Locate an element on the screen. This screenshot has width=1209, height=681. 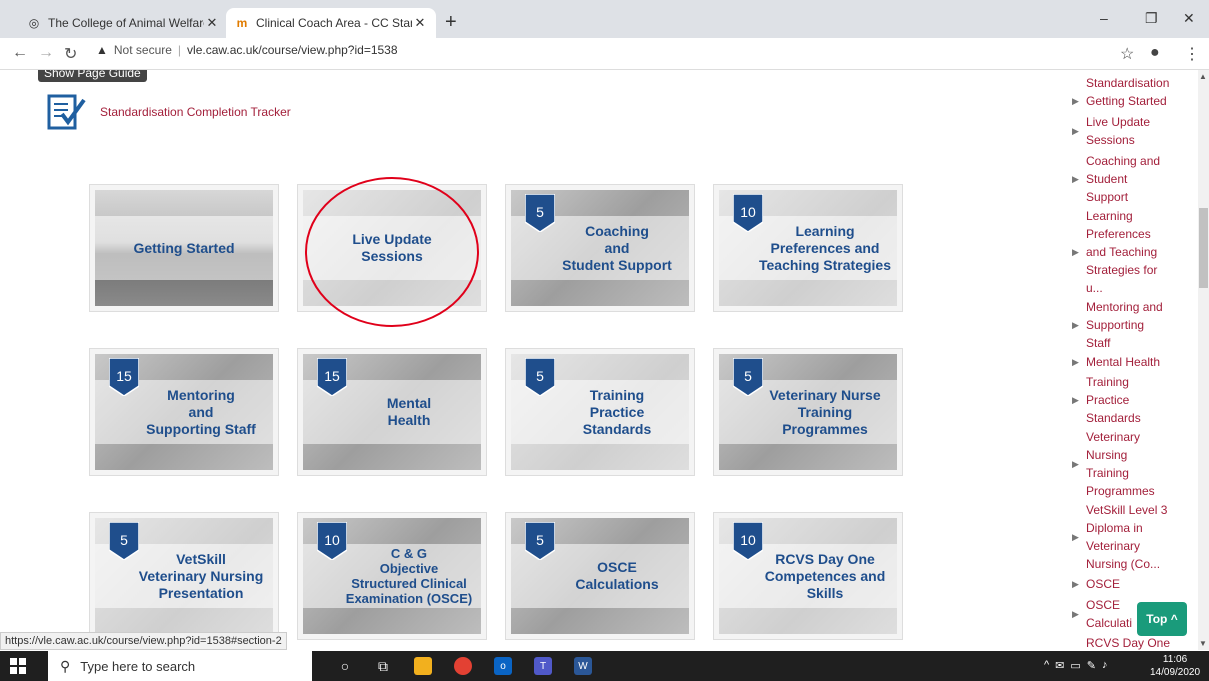
tile-image: Training Practice Standards 5 is located at coordinates (600, 412).